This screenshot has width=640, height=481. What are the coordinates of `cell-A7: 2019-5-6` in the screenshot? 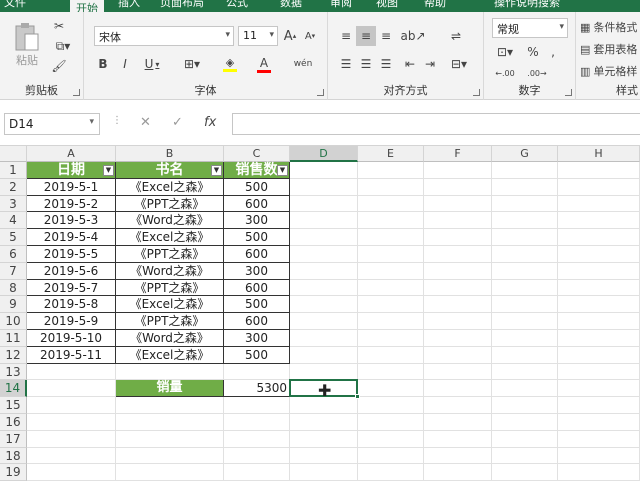 It's located at (71, 271).